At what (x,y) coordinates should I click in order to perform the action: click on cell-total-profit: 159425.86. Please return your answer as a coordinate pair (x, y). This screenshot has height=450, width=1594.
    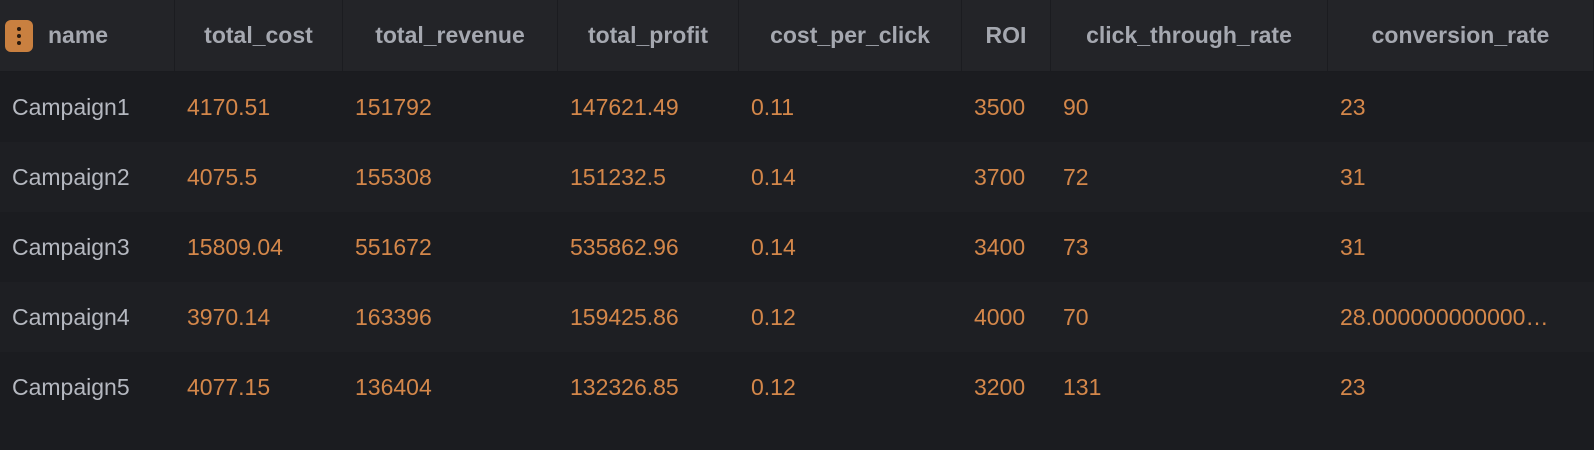
    Looking at the image, I should click on (648, 317).